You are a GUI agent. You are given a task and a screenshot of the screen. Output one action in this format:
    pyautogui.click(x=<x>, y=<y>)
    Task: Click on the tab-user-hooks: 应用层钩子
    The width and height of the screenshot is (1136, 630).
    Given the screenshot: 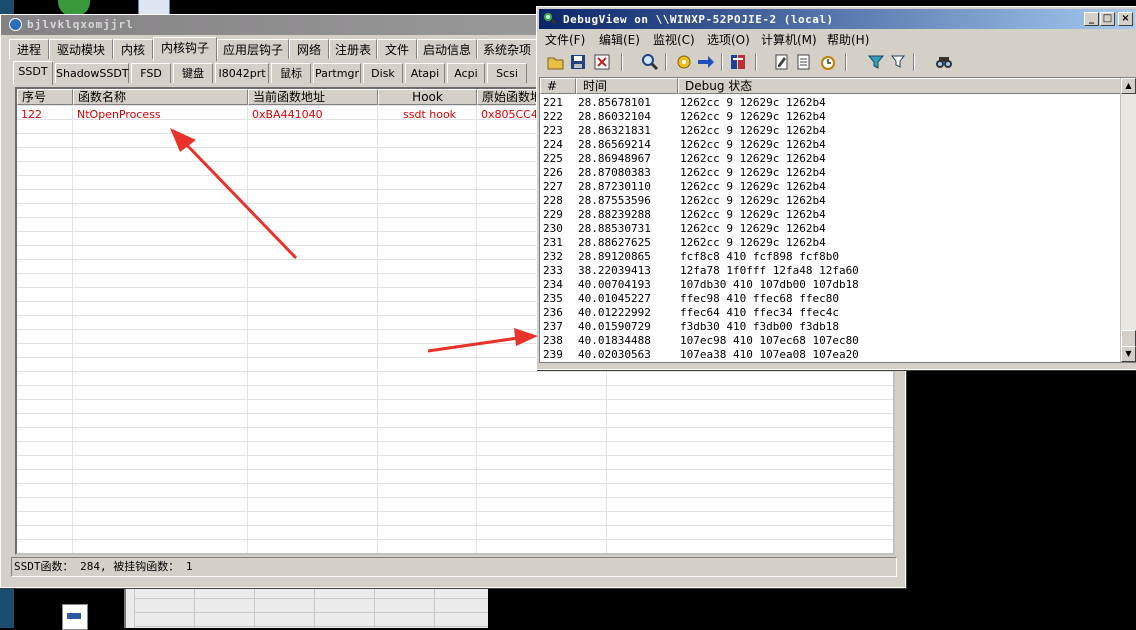 What is the action you would take?
    pyautogui.click(x=253, y=49)
    